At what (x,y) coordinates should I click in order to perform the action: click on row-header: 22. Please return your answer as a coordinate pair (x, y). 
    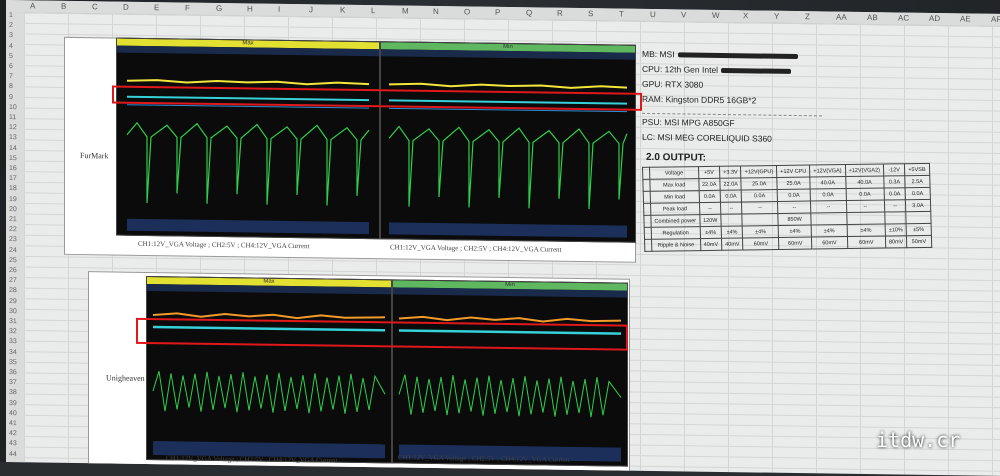
    Looking at the image, I should click on (13, 229).